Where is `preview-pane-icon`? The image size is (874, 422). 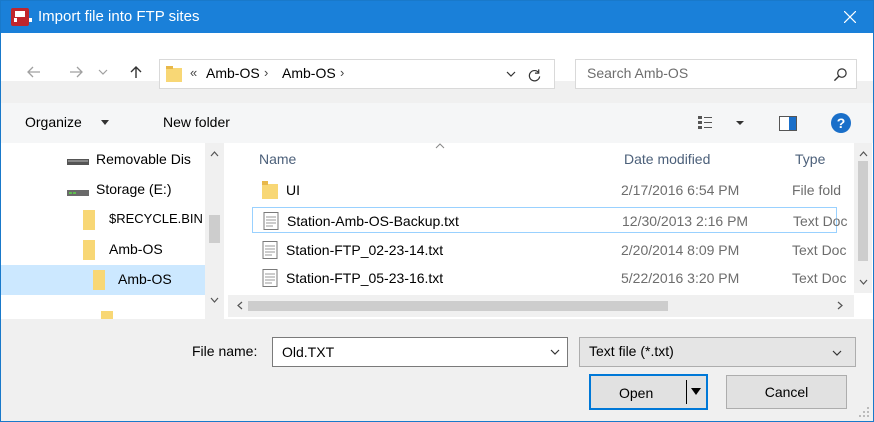
preview-pane-icon is located at coordinates (788, 123).